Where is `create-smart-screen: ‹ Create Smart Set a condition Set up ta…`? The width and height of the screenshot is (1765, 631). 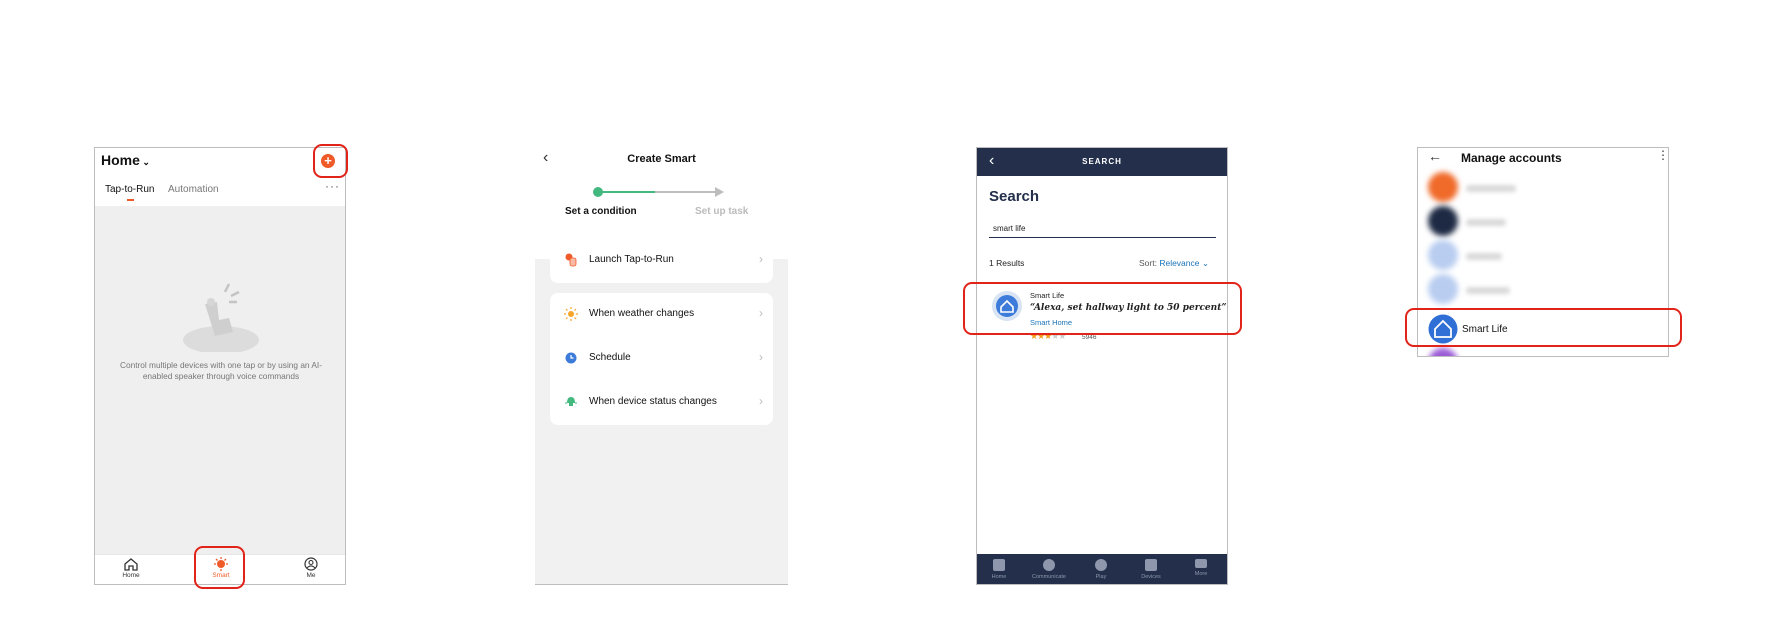 create-smart-screen: ‹ Create Smart Set a condition Set up ta… is located at coordinates (661, 366).